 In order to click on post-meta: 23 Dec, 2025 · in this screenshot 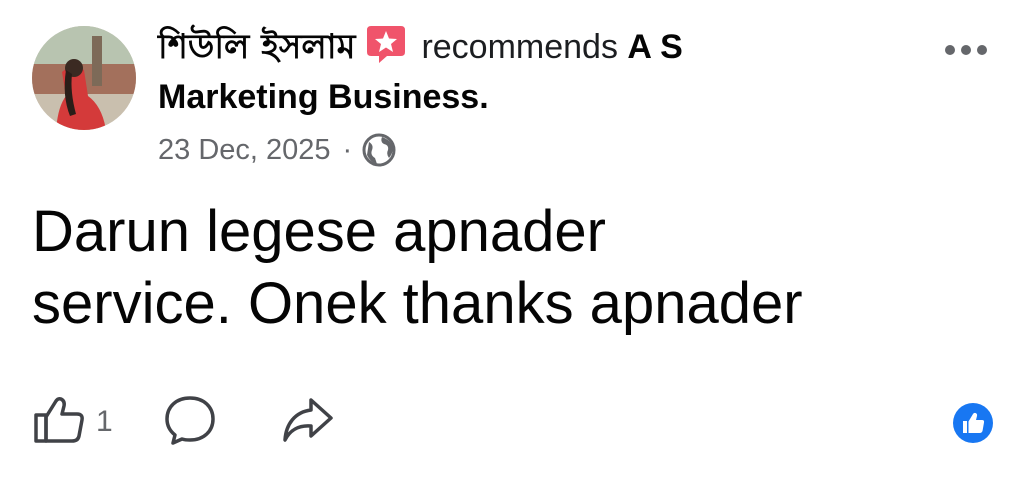, I will do `click(277, 150)`.